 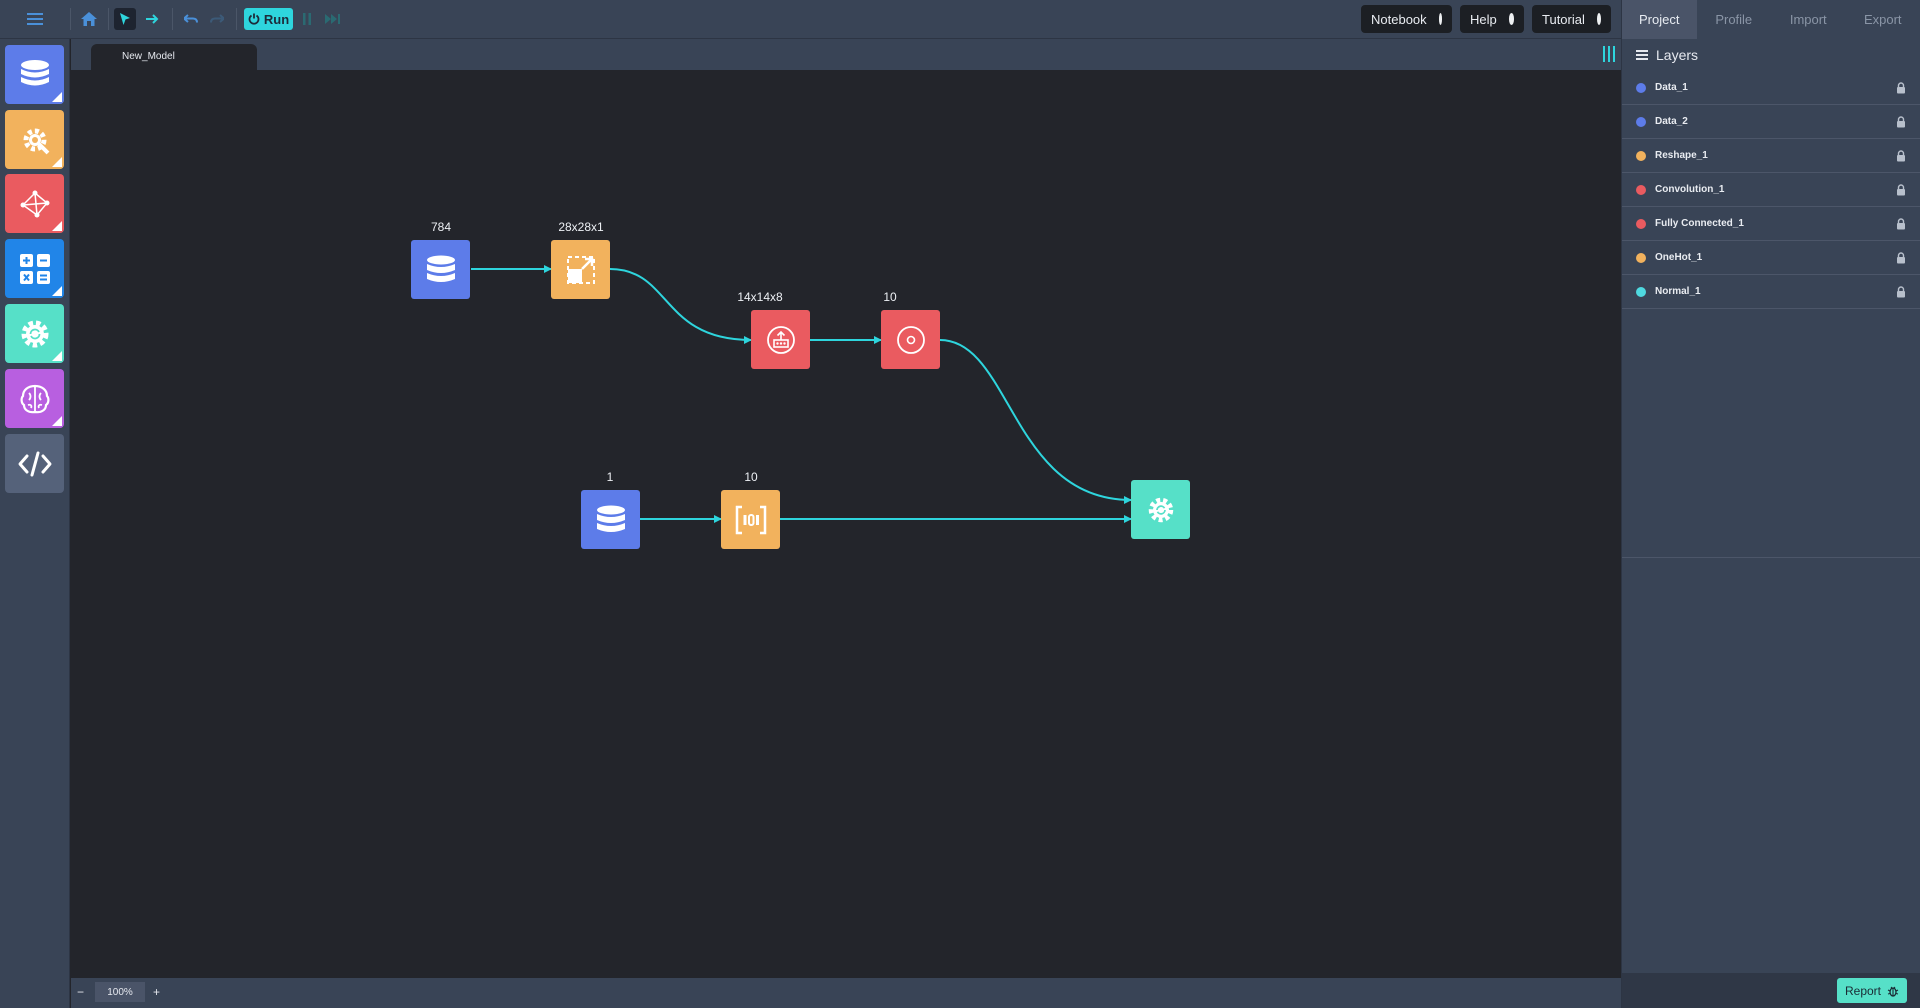 I want to click on zoom-in-button: +, so click(x=156, y=992).